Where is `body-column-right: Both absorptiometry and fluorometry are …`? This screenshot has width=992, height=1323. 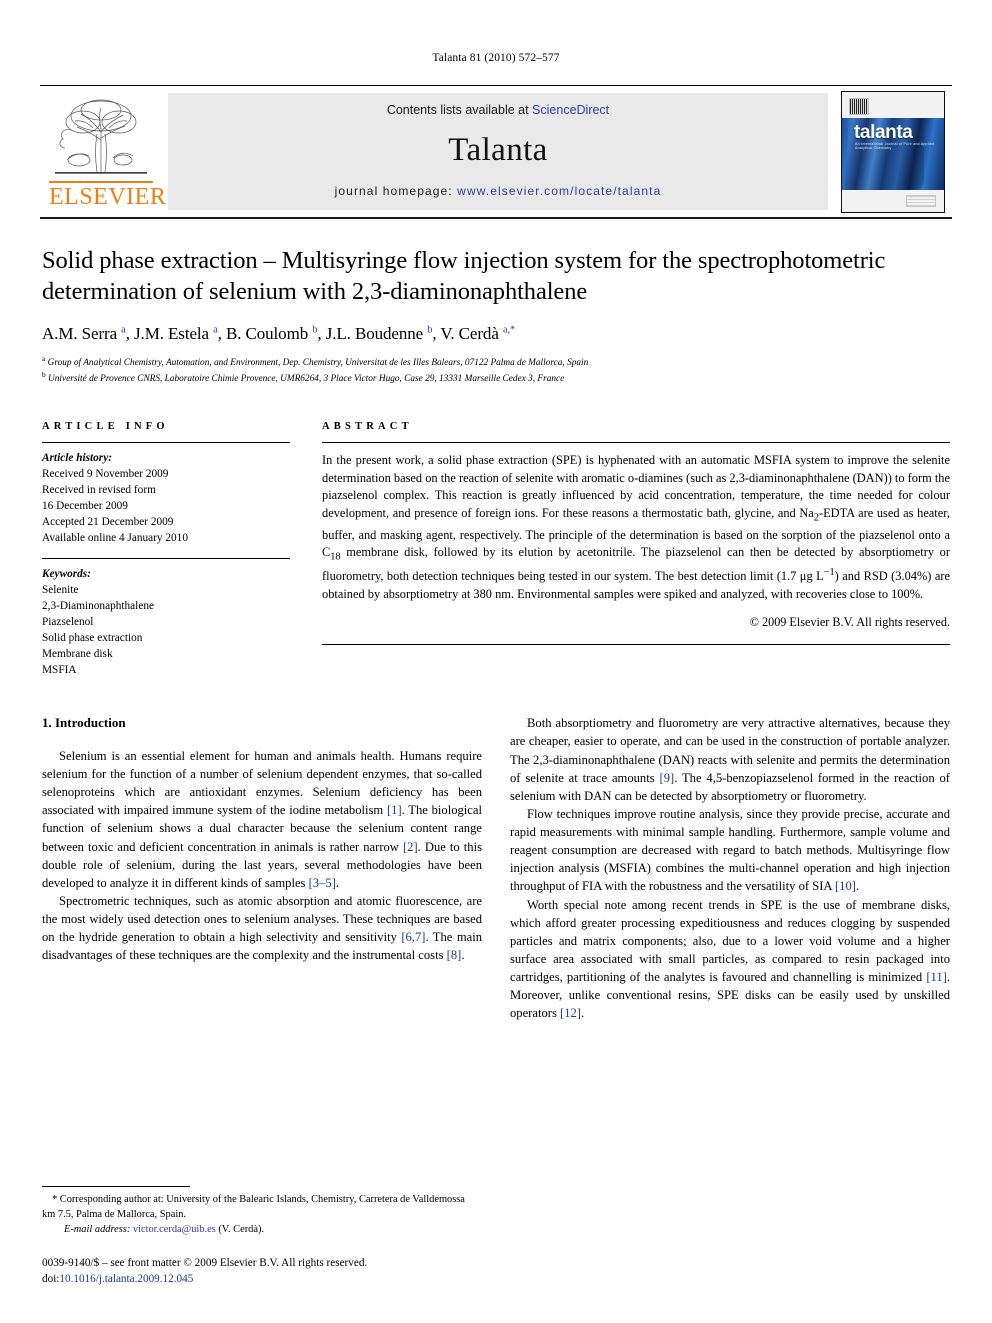 body-column-right: Both absorptiometry and fluorometry are … is located at coordinates (730, 868).